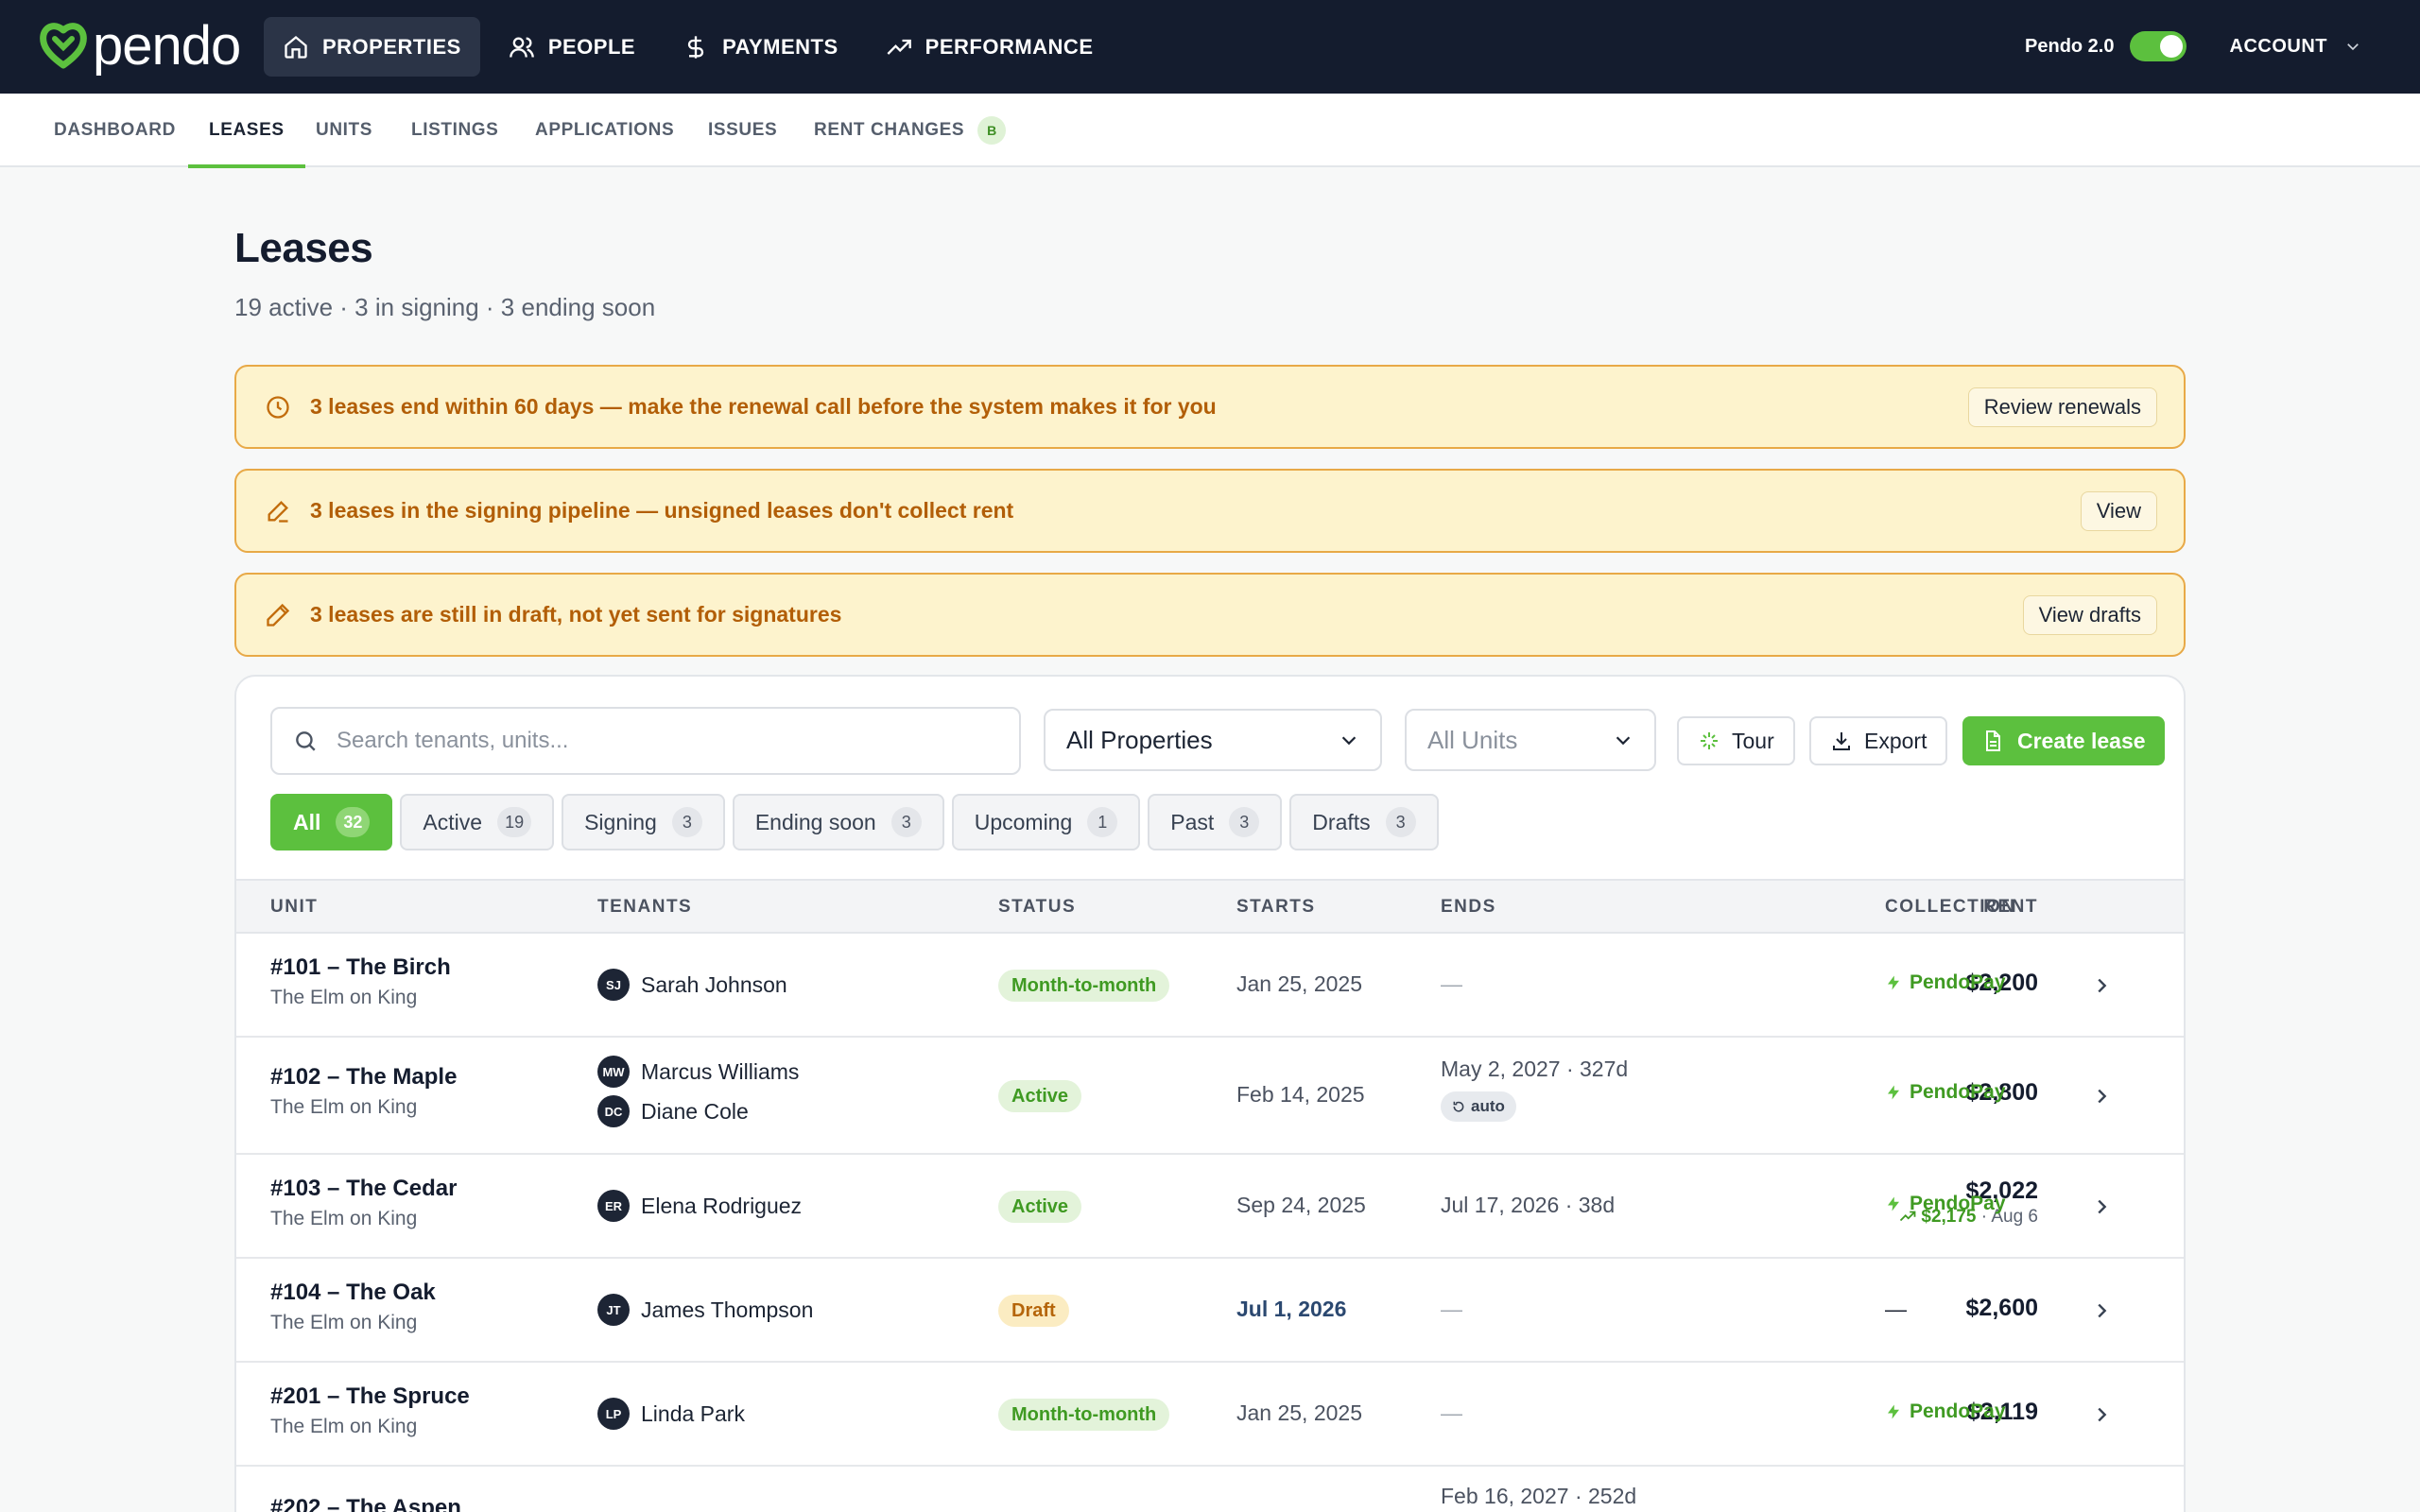 This screenshot has height=1512, width=2420. I want to click on tab-issues: ISSUES, so click(742, 130).